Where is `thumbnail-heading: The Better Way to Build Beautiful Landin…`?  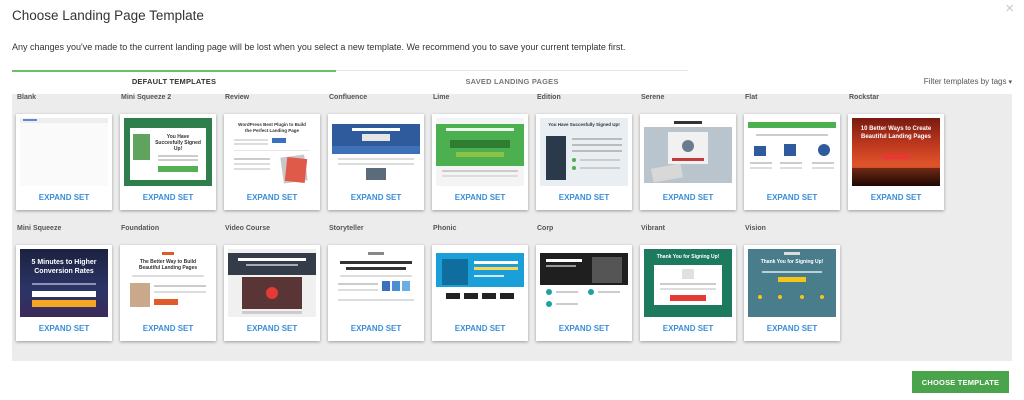 thumbnail-heading: The Better Way to Build Beautiful Landin… is located at coordinates (168, 265).